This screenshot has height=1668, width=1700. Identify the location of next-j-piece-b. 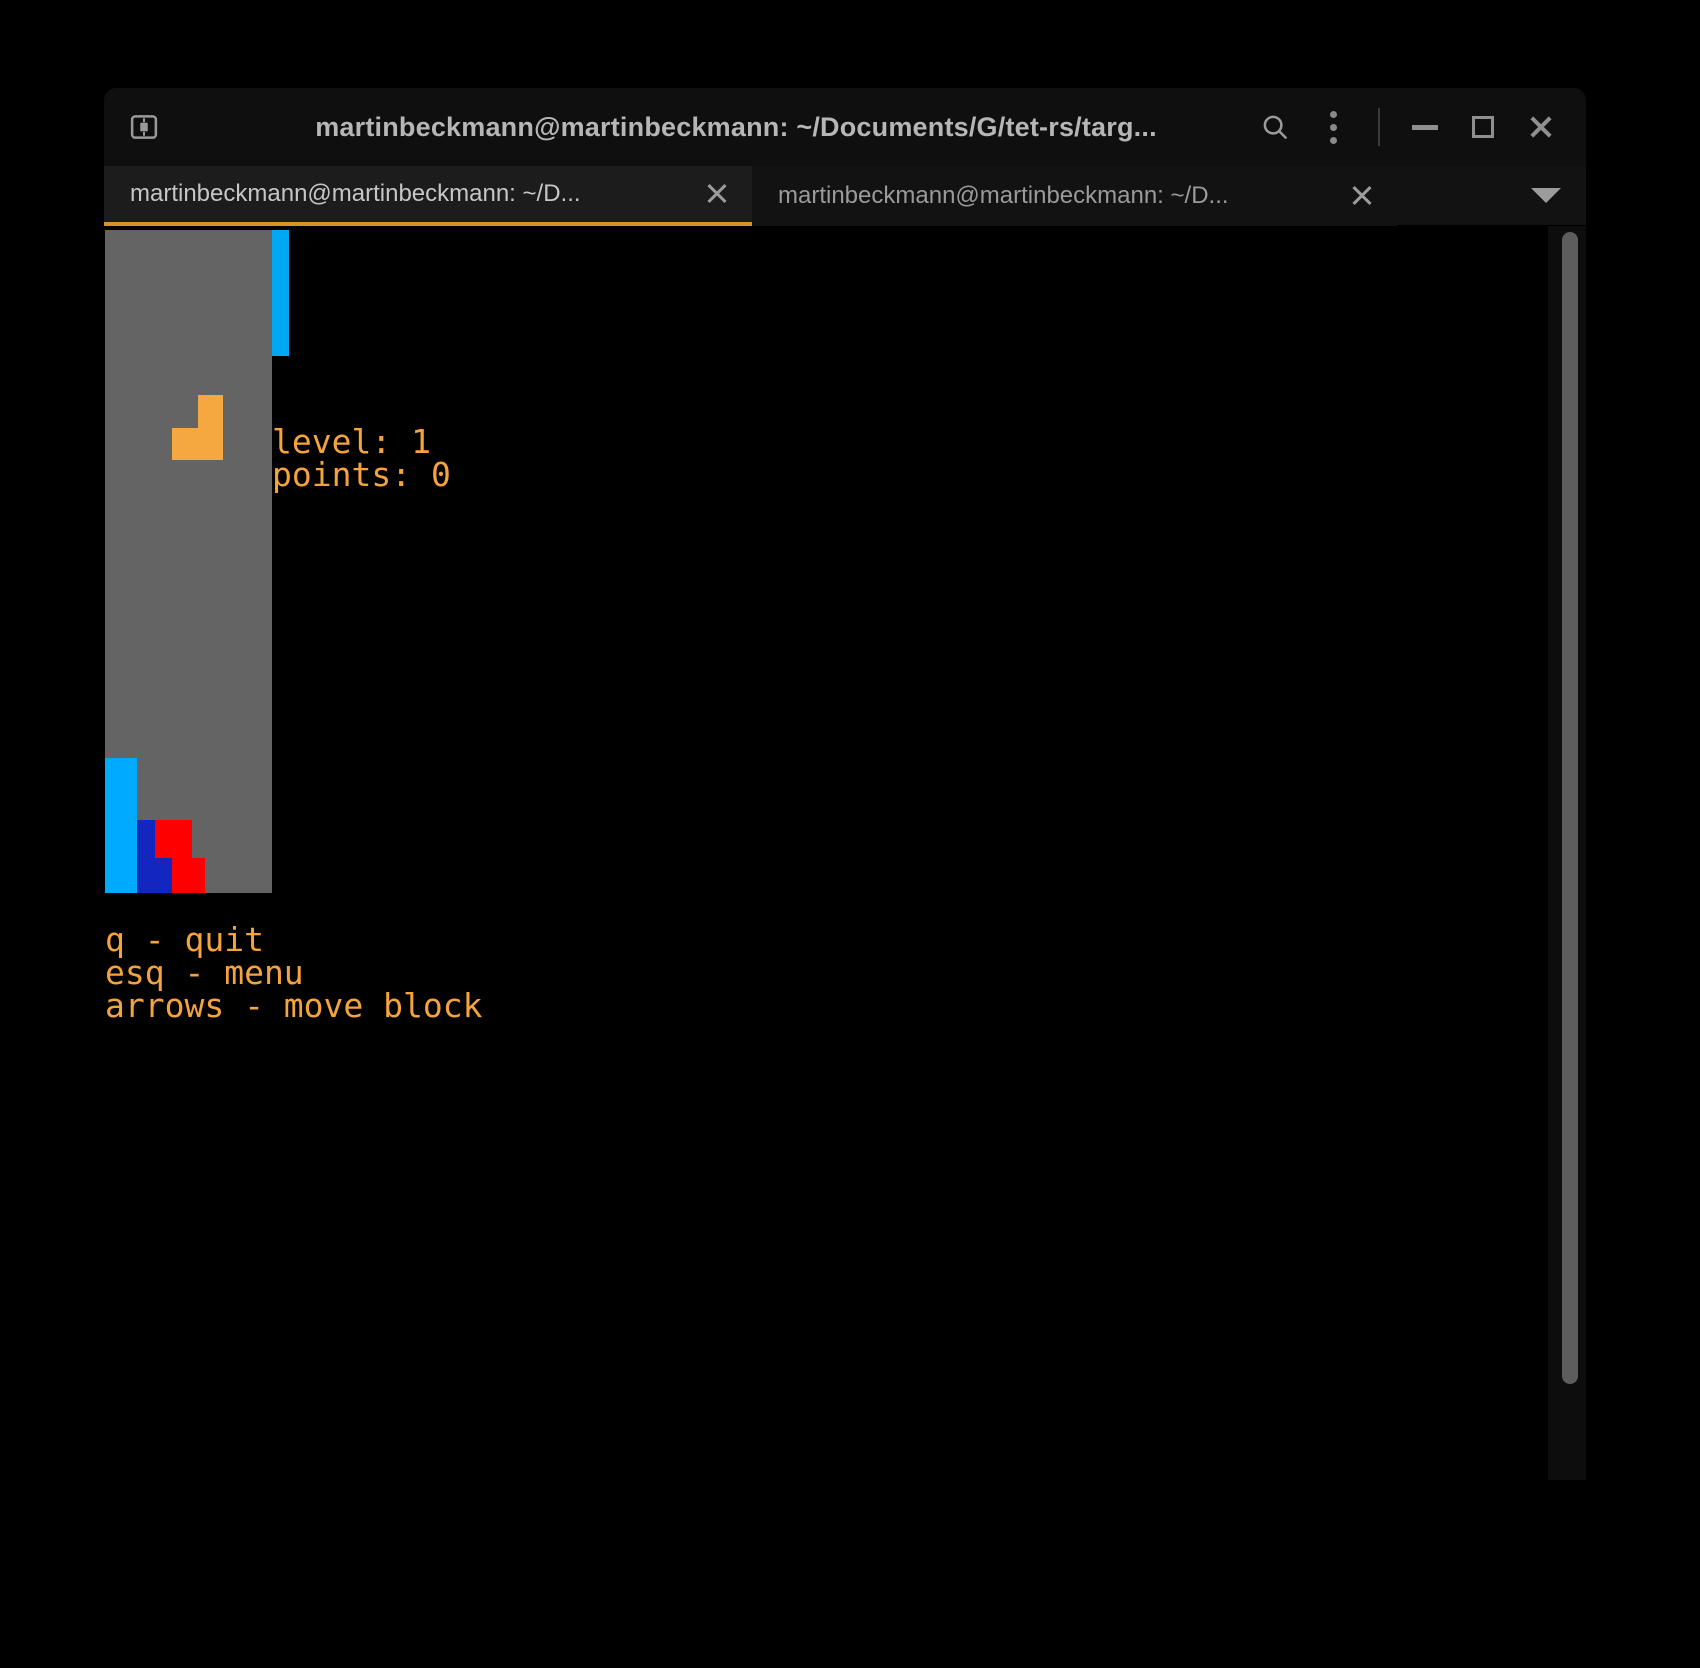
(197, 444).